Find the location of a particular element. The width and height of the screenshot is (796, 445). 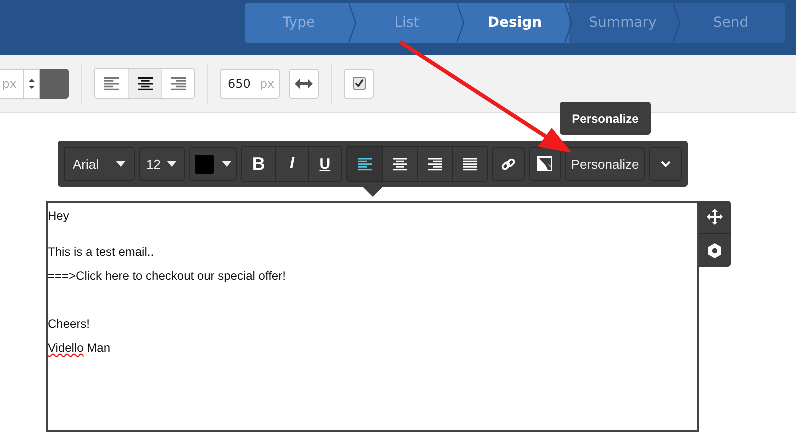

settings-button is located at coordinates (715, 250).